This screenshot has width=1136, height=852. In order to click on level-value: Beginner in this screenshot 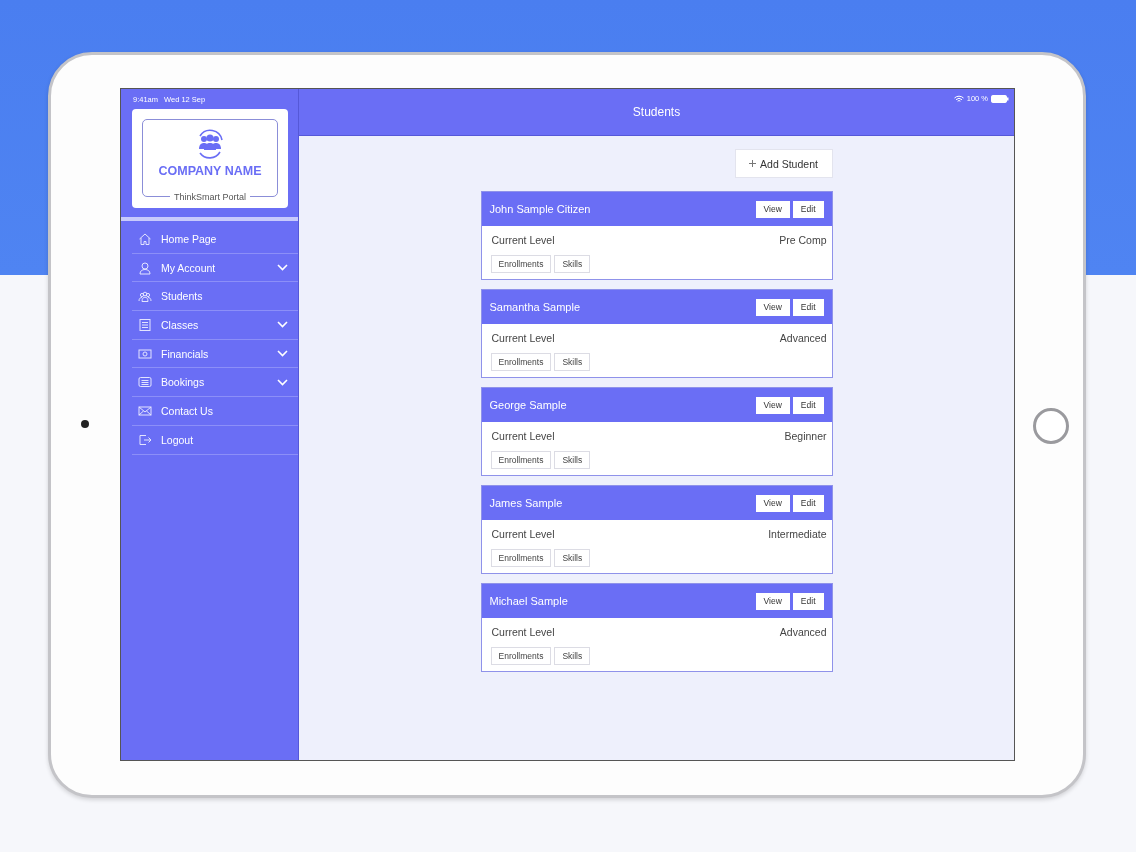, I will do `click(805, 436)`.